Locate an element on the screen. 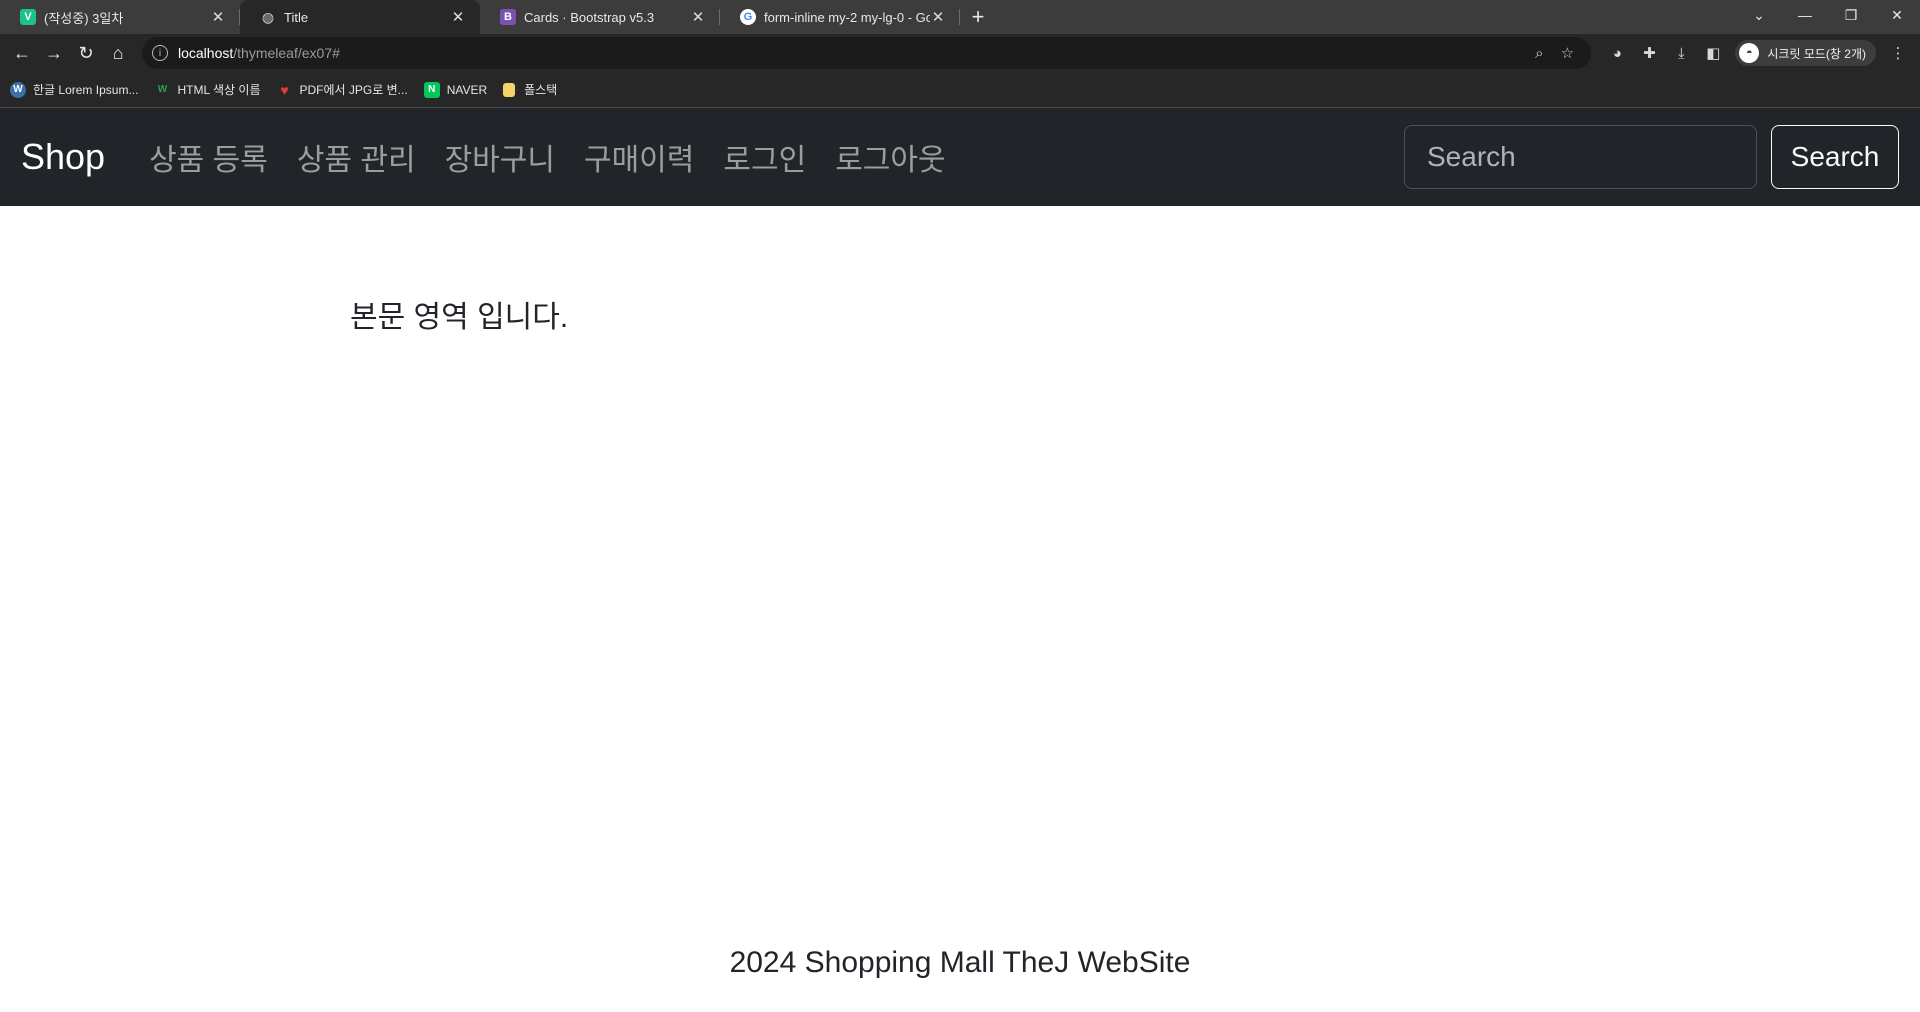 This screenshot has width=1920, height=1012. url-host: localhost is located at coordinates (206, 53).